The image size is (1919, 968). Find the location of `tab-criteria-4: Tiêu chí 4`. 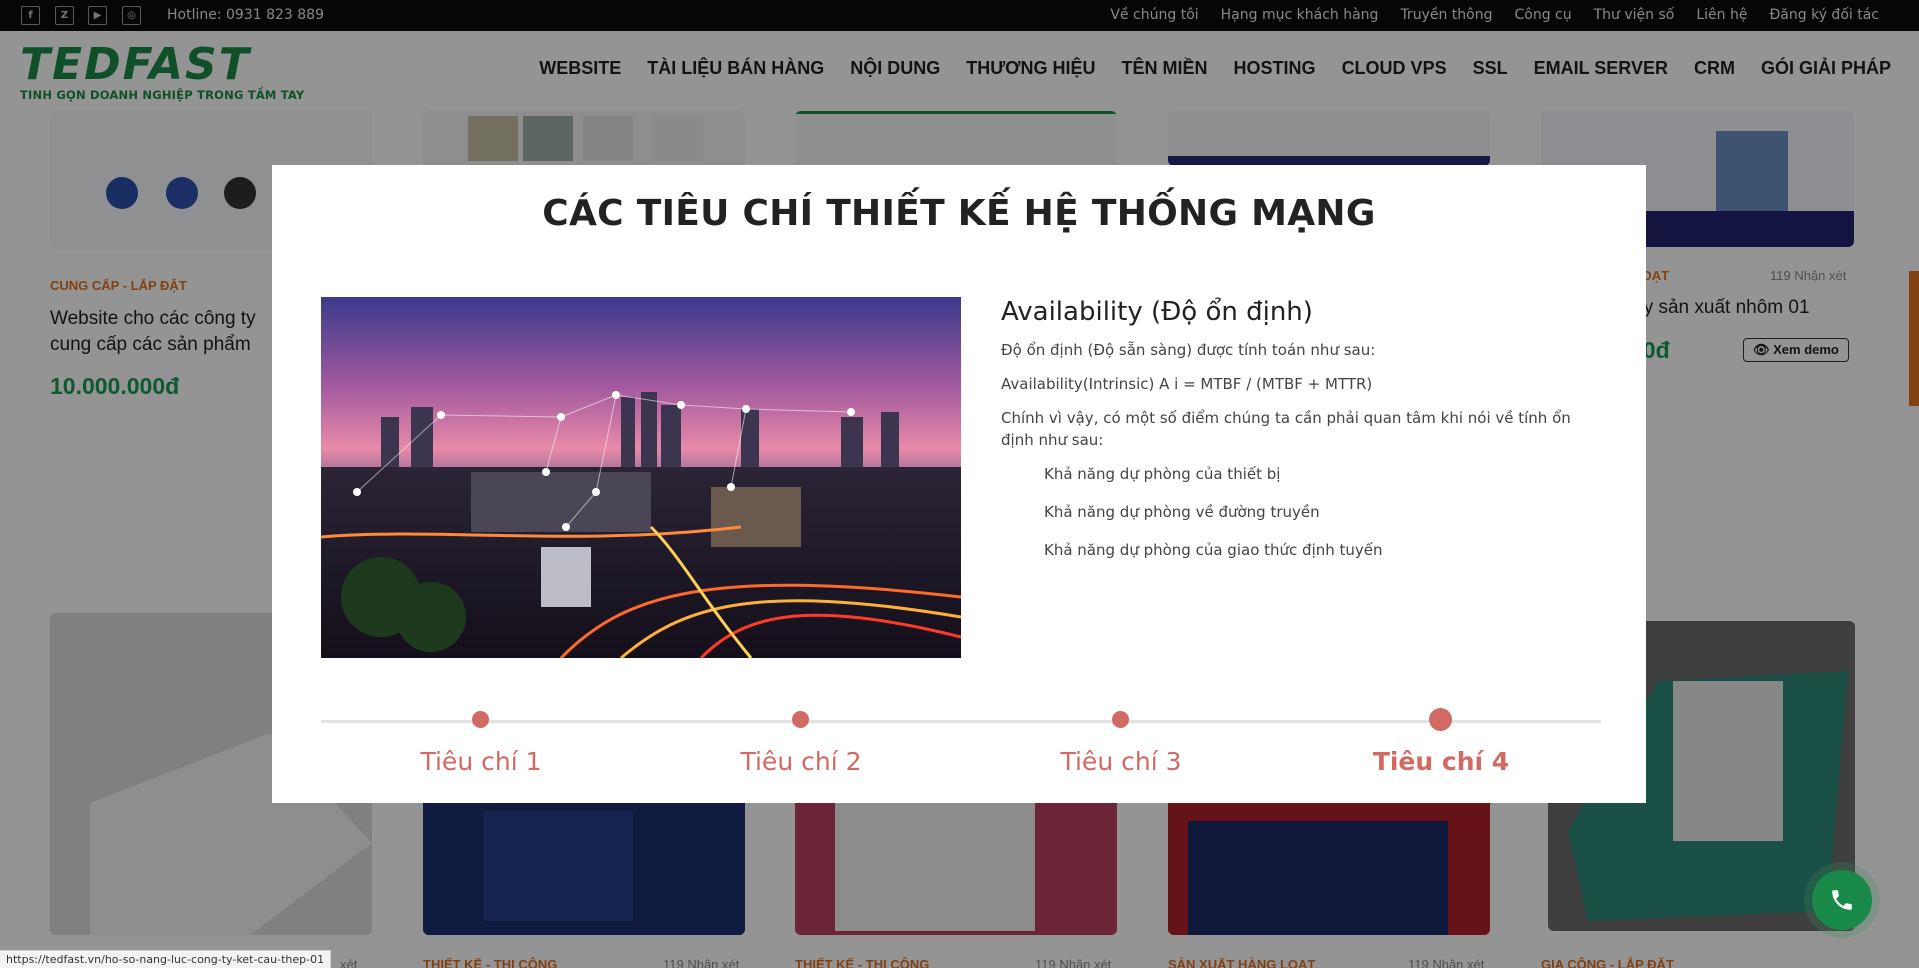

tab-criteria-4: Tiêu chí 4 is located at coordinates (1441, 761).